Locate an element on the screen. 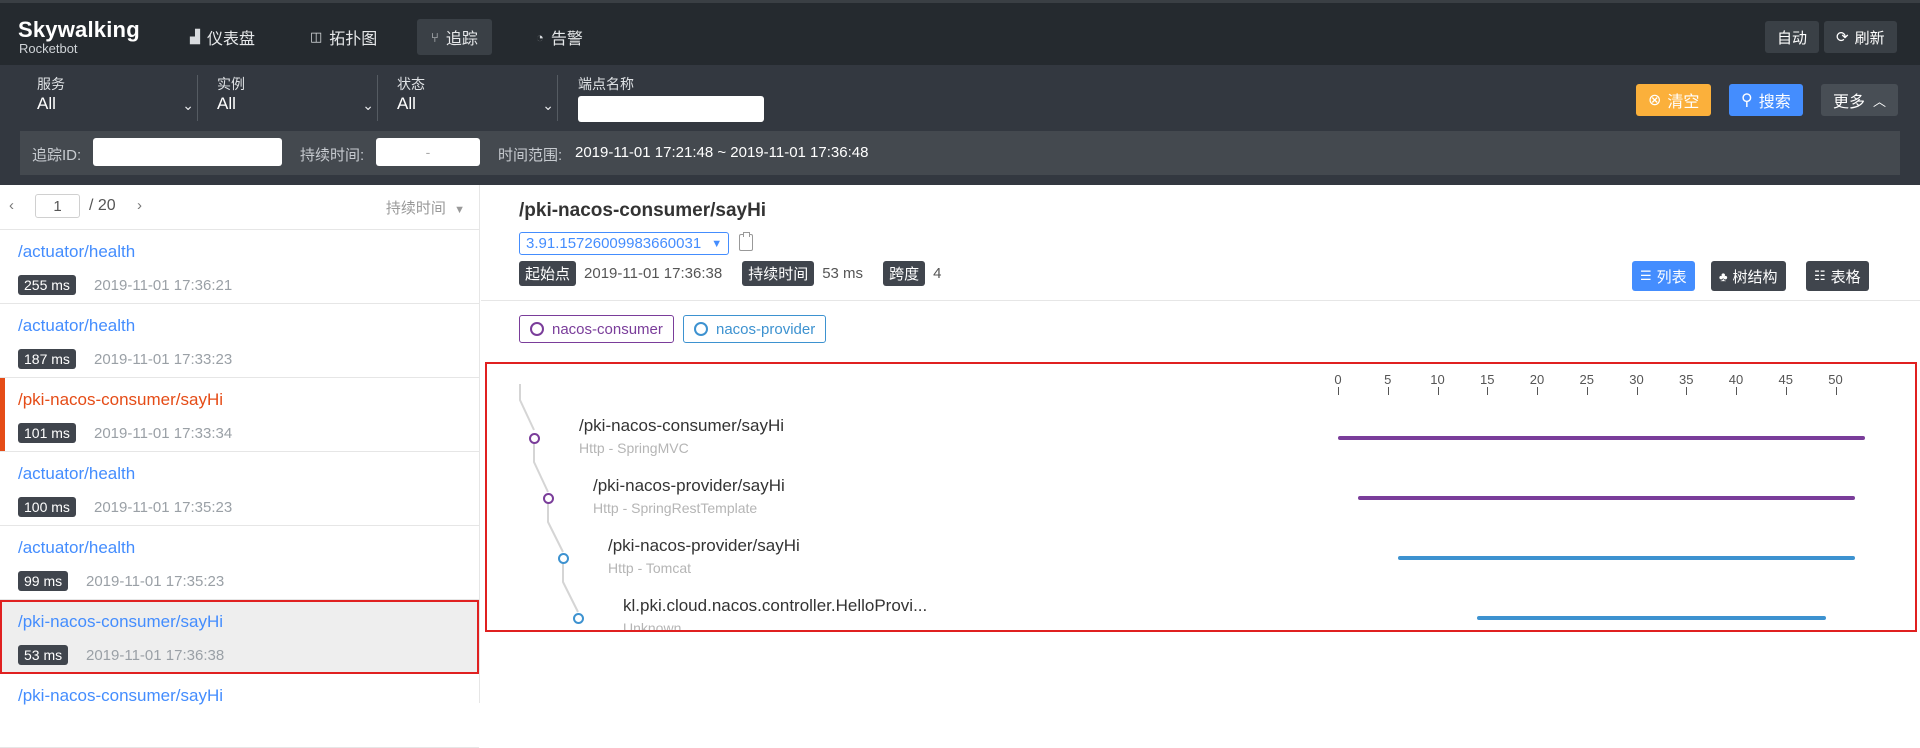 The image size is (1920, 748). timeline-tick-label: 35 is located at coordinates (1686, 379).